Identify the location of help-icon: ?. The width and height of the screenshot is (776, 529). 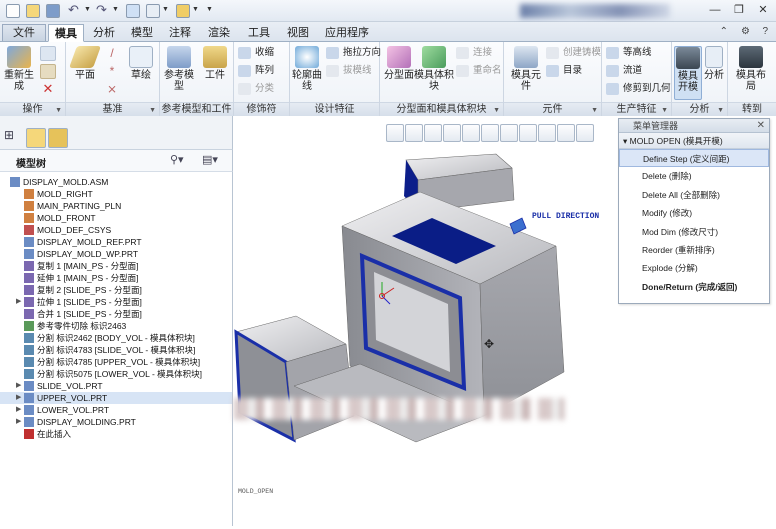
(765, 31).